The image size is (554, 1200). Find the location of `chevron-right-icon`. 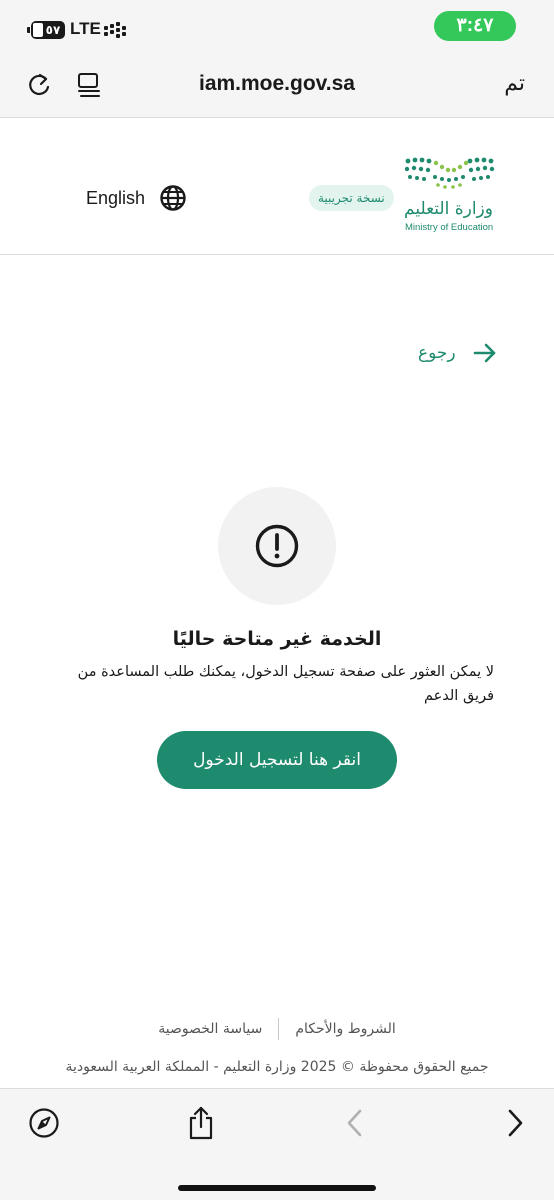

chevron-right-icon is located at coordinates (515, 1123).